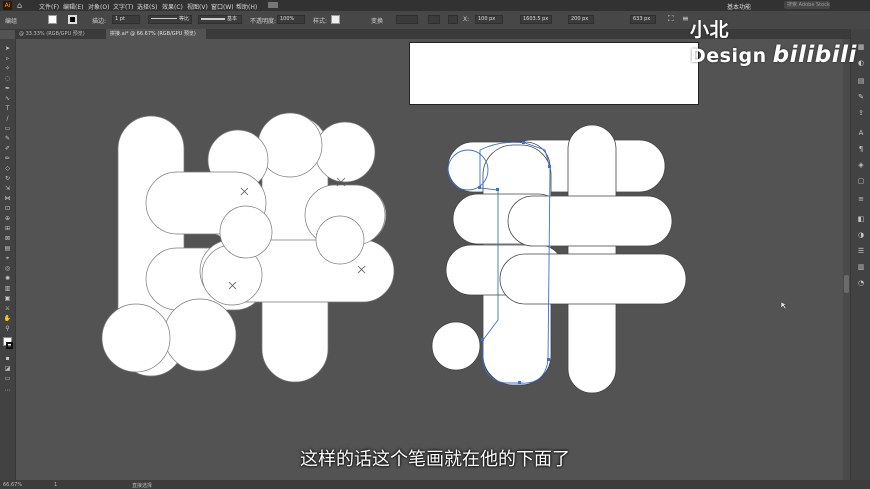 The height and width of the screenshot is (489, 870). What do you see at coordinates (200, 335) in the screenshot?
I see `blob-lower-b` at bounding box center [200, 335].